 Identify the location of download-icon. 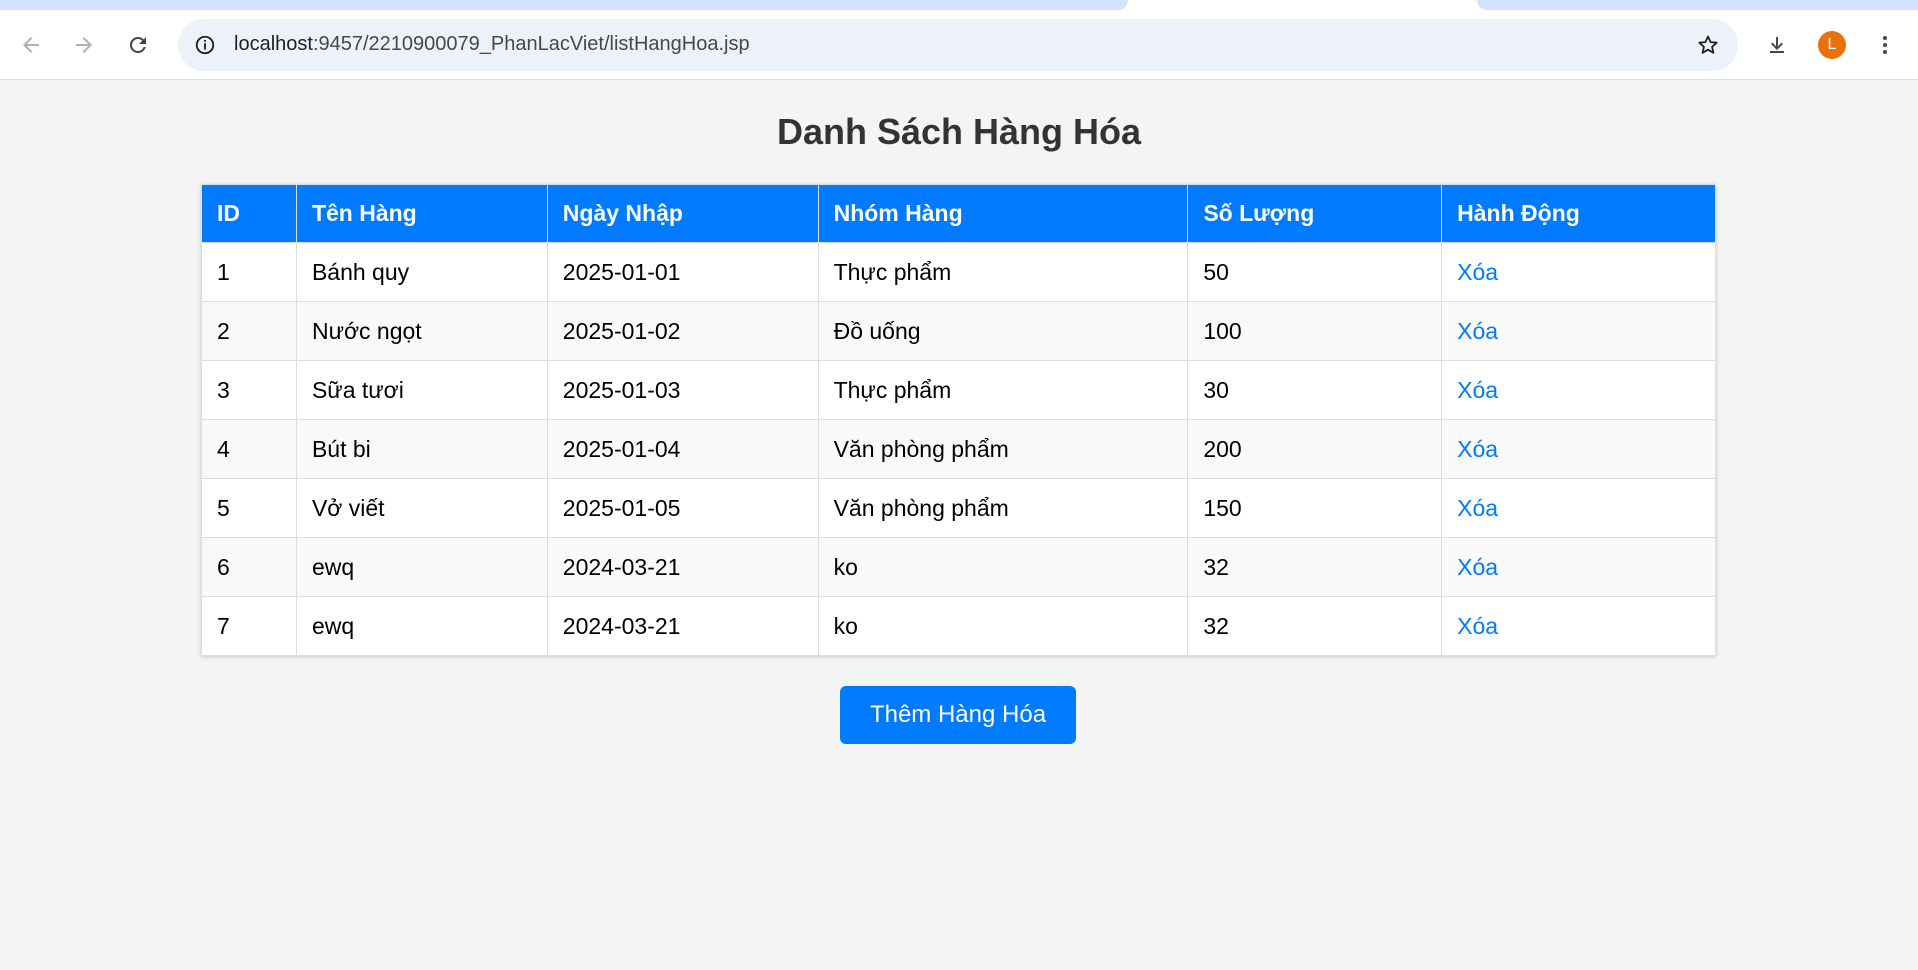
(1777, 45).